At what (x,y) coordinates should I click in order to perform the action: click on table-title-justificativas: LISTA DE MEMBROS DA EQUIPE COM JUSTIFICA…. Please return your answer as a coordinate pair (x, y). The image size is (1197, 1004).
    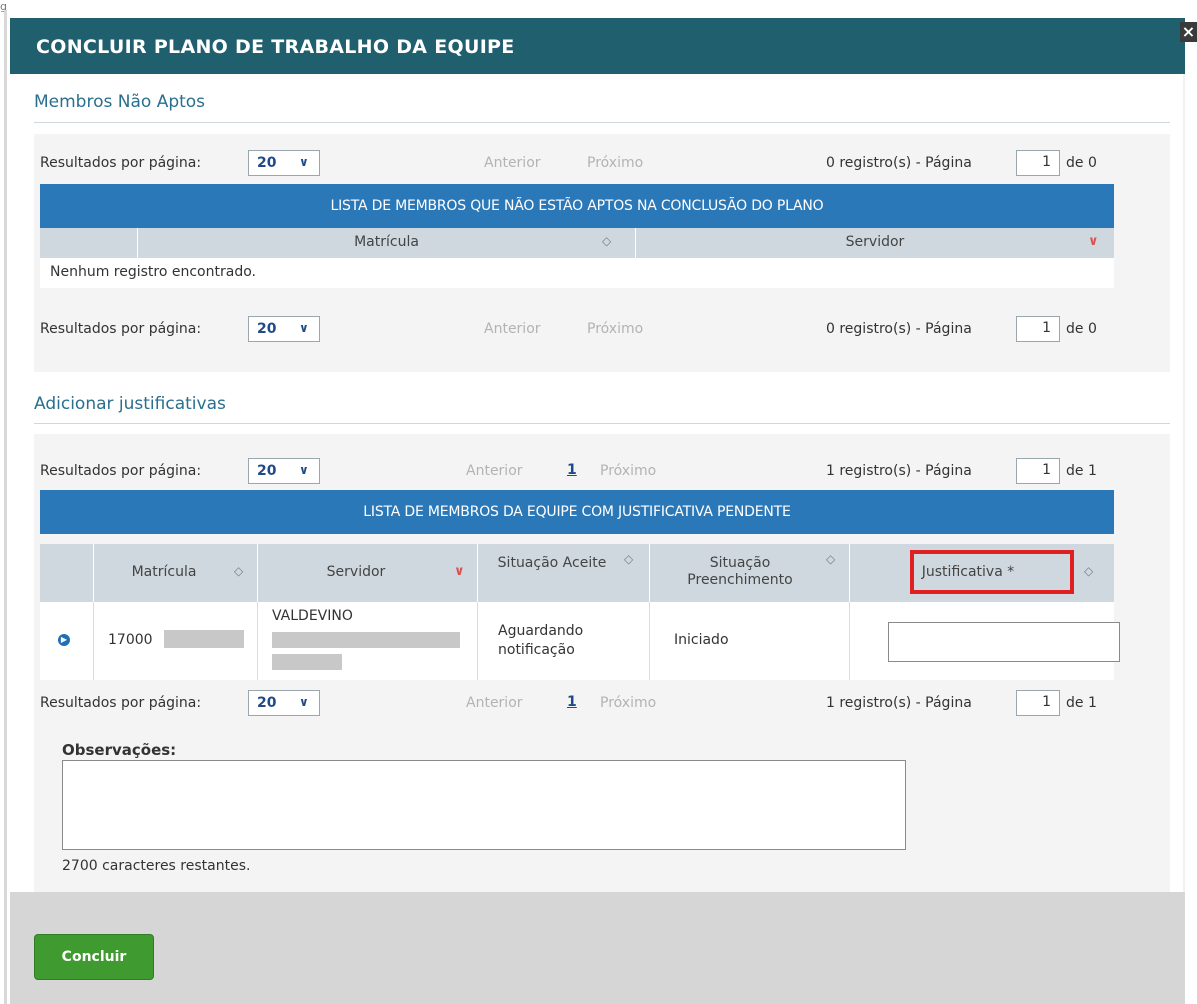
    Looking at the image, I should click on (577, 512).